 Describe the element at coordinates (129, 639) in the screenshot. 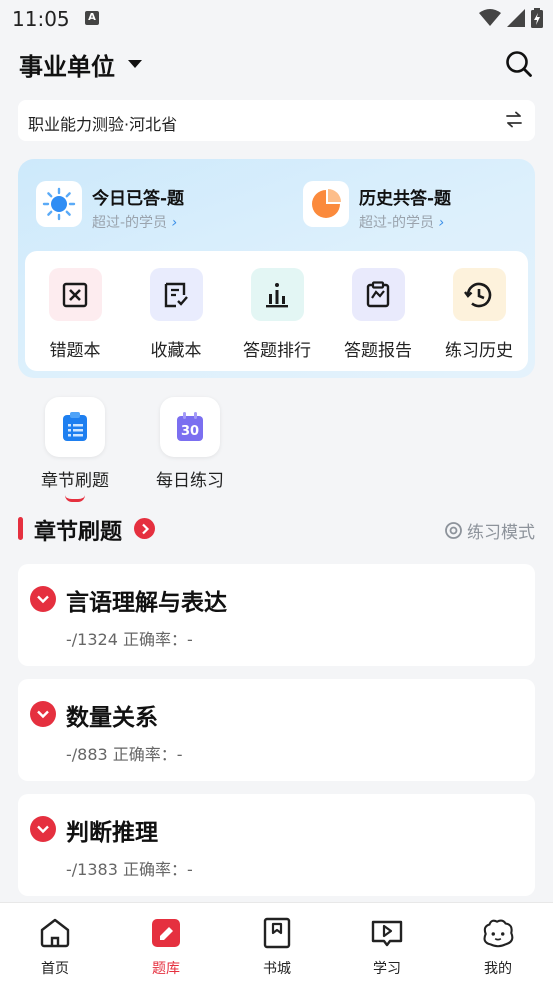

I see `chapter-stats: -/1324 正确率：-` at that location.